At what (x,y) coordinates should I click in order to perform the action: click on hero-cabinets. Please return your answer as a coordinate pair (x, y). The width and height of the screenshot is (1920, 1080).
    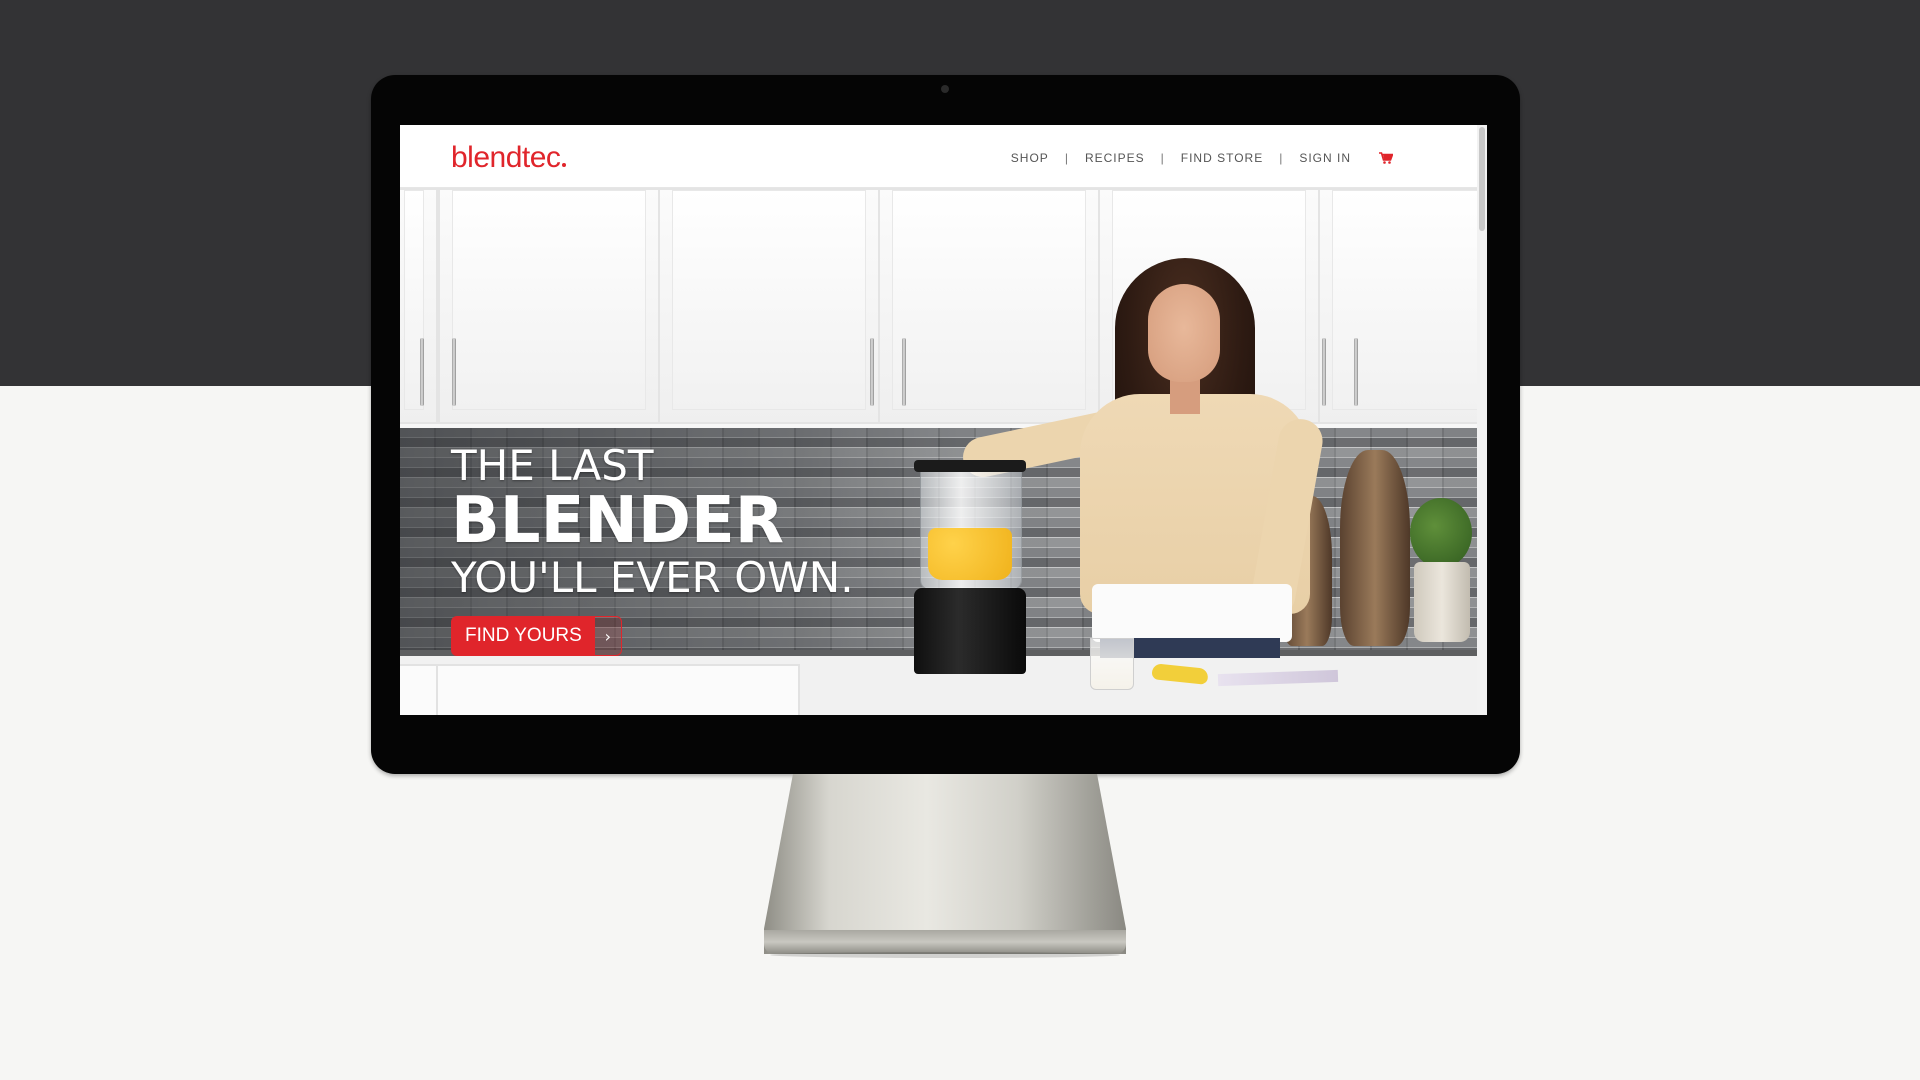
    Looking at the image, I should click on (938, 308).